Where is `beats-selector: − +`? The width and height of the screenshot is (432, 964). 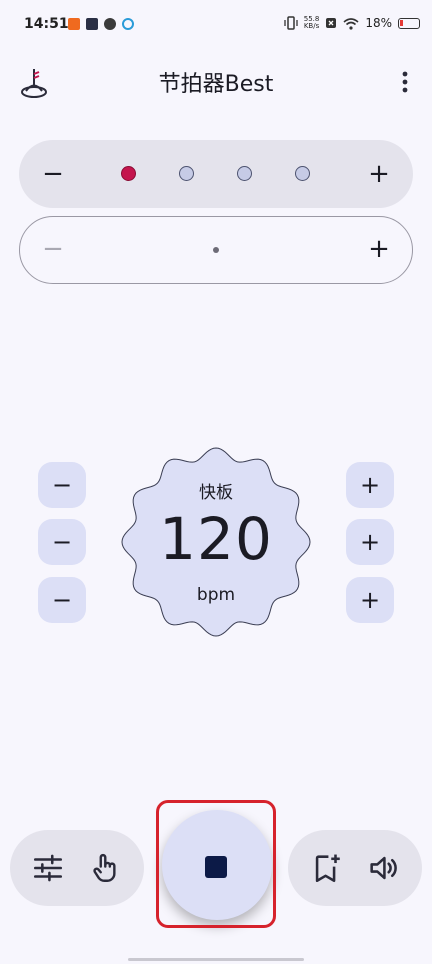
beats-selector: − + is located at coordinates (216, 174).